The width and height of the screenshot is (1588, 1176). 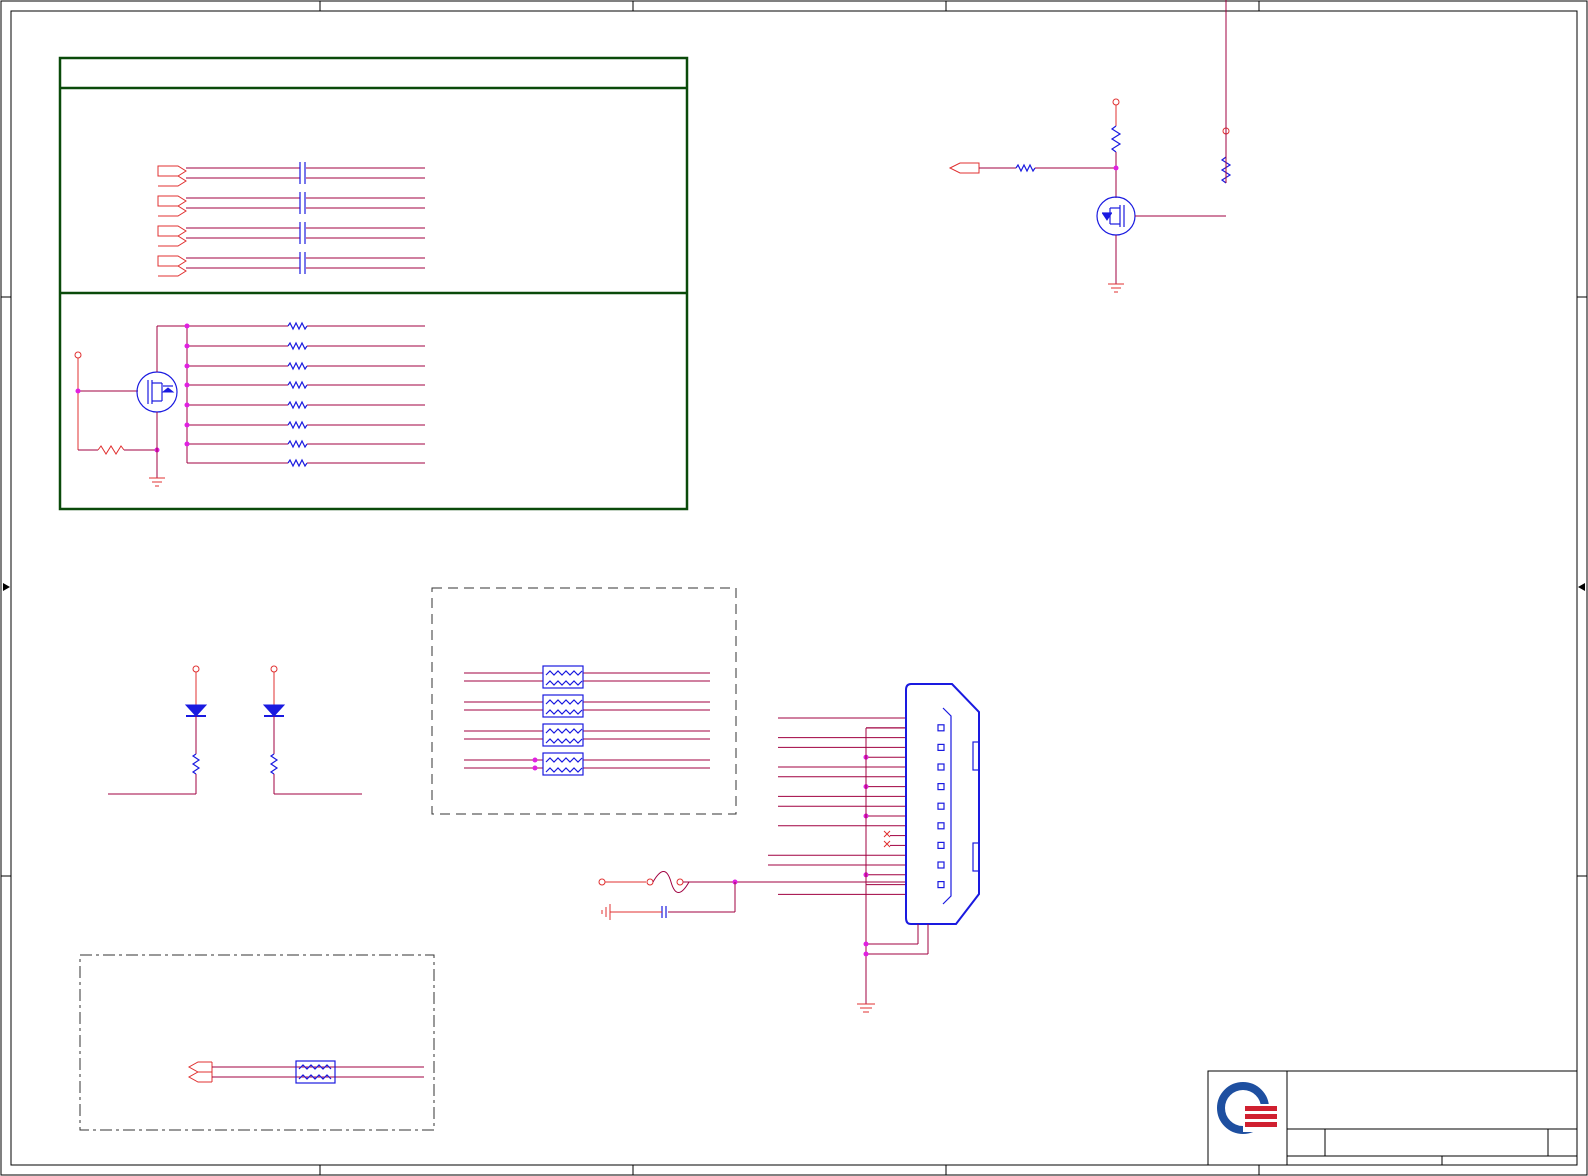 I want to click on company-logo-icon, so click(x=1248, y=1108).